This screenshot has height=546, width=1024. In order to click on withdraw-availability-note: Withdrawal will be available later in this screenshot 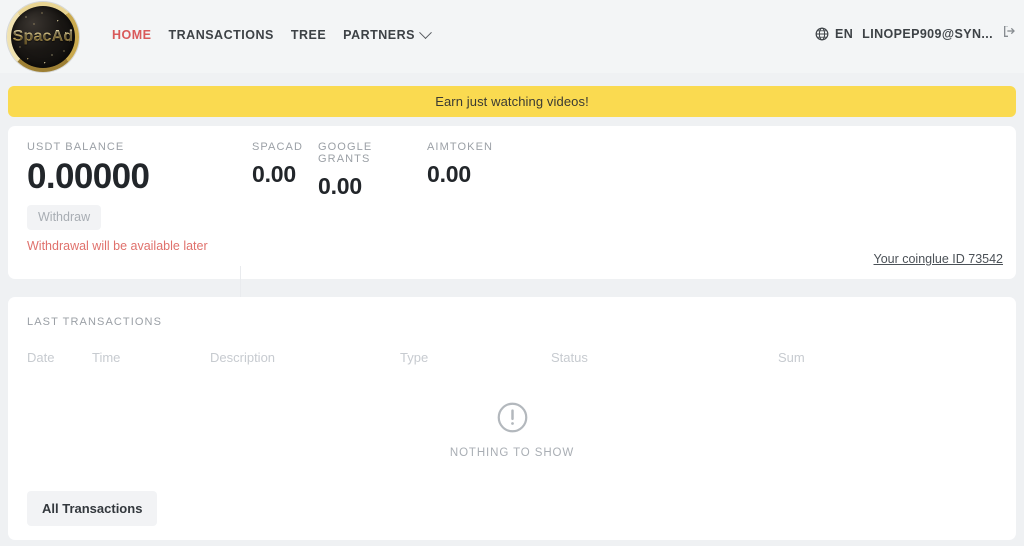, I will do `click(117, 246)`.